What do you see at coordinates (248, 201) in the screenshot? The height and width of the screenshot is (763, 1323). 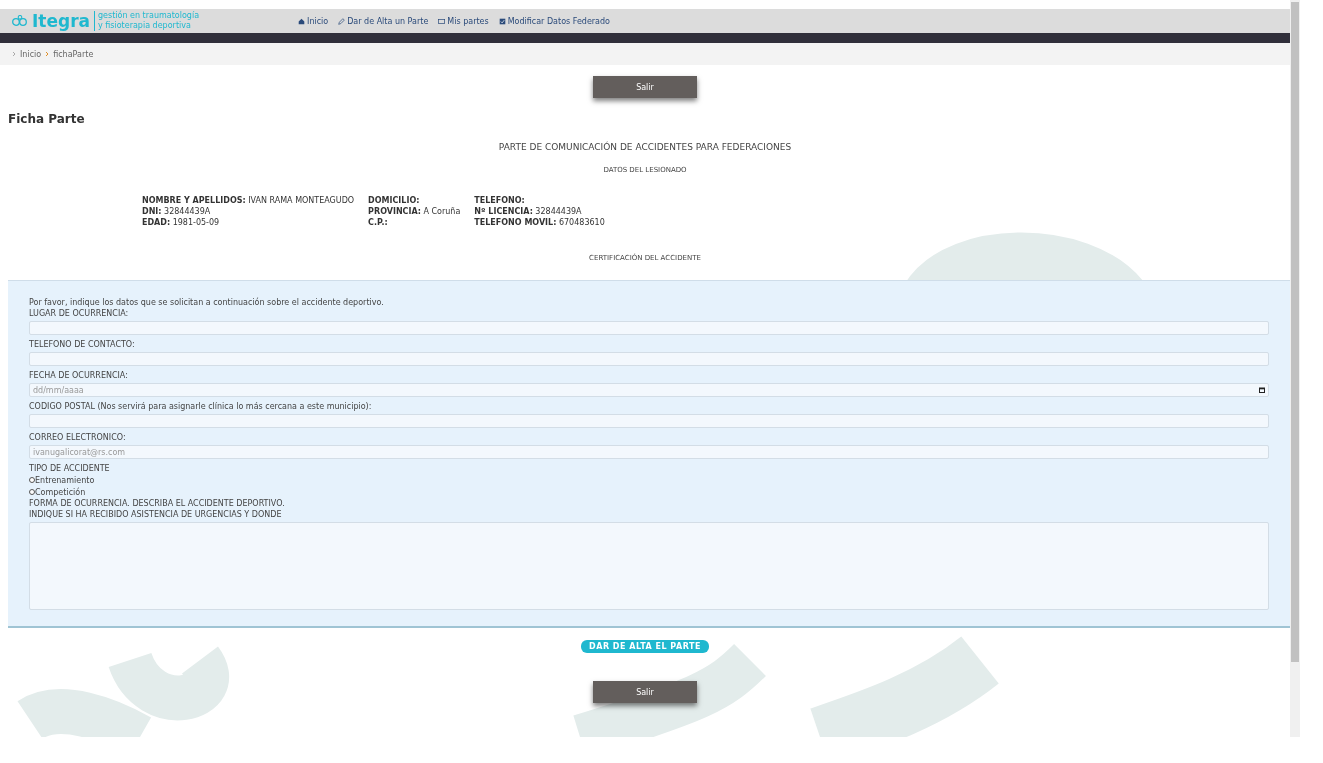 I see `info-text: NOMBRE Y APELLIDOS: IVAN RAMA MONTEAGUDO` at bounding box center [248, 201].